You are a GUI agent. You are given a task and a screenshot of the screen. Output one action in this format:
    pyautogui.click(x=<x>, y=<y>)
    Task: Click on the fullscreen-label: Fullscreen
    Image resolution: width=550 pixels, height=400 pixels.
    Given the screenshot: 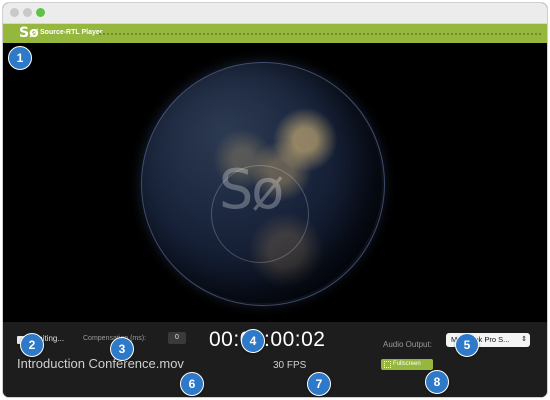 What is the action you would take?
    pyautogui.click(x=407, y=364)
    